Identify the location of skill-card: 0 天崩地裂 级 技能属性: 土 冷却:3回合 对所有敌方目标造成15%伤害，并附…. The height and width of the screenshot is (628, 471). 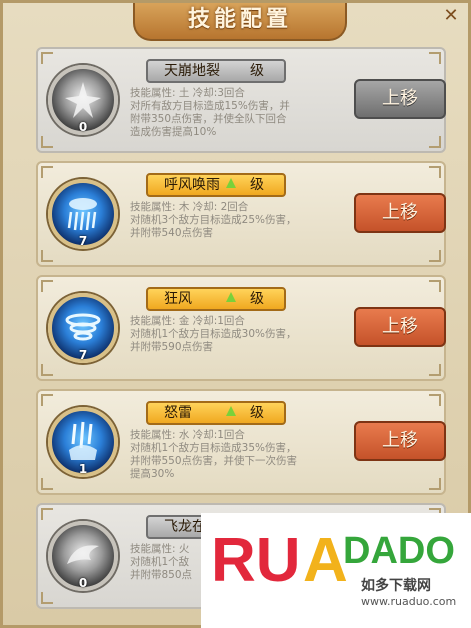
(241, 100).